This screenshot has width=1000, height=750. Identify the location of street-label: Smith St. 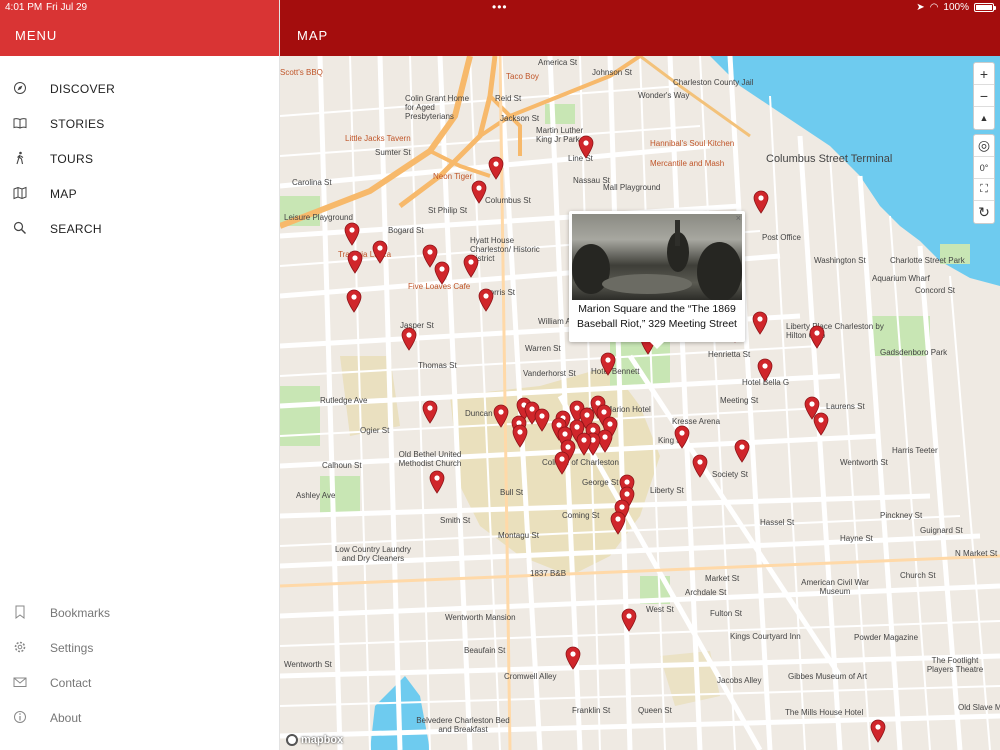
(455, 520).